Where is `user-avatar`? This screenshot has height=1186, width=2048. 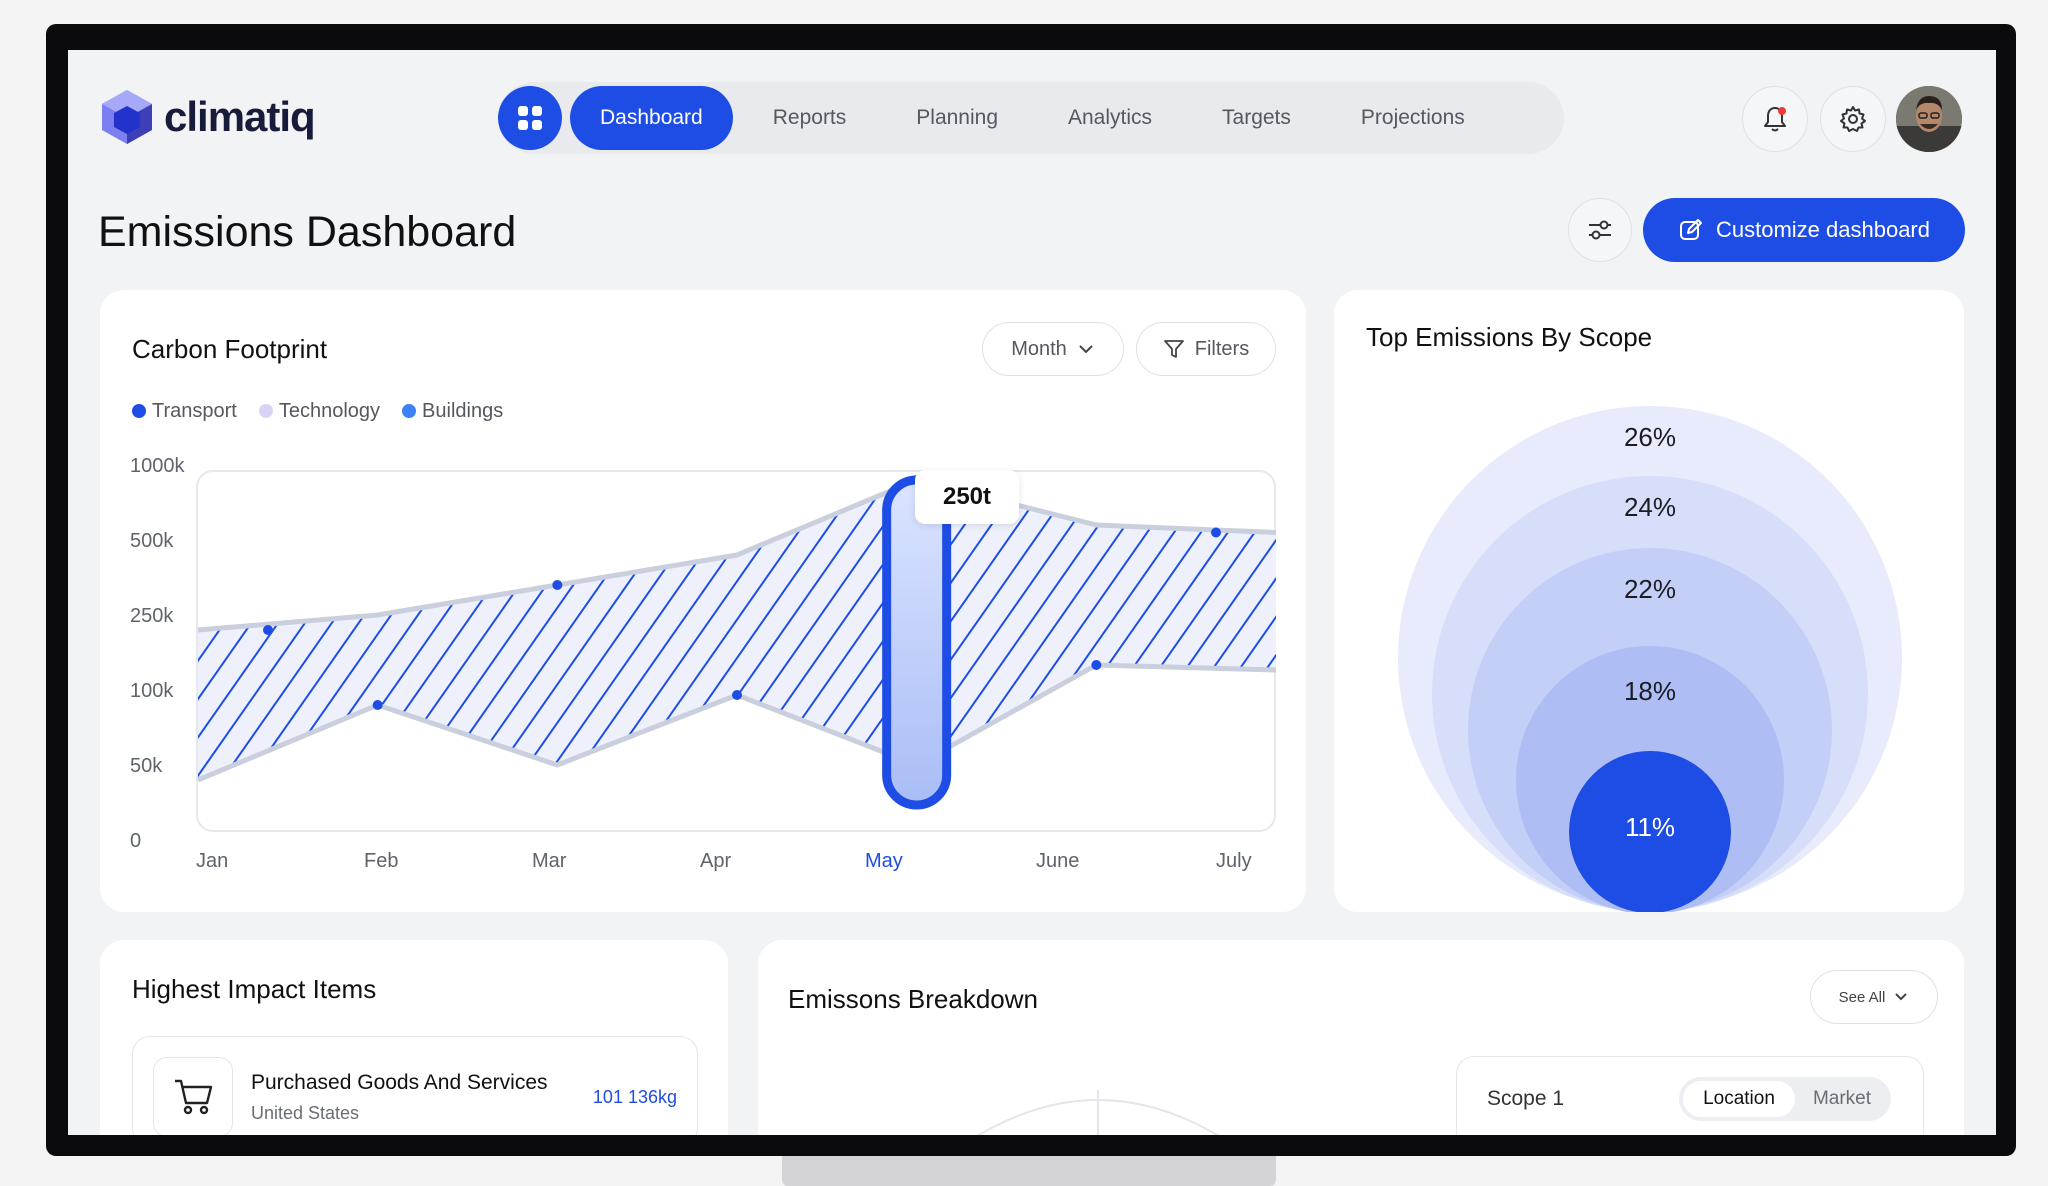
user-avatar is located at coordinates (1929, 119).